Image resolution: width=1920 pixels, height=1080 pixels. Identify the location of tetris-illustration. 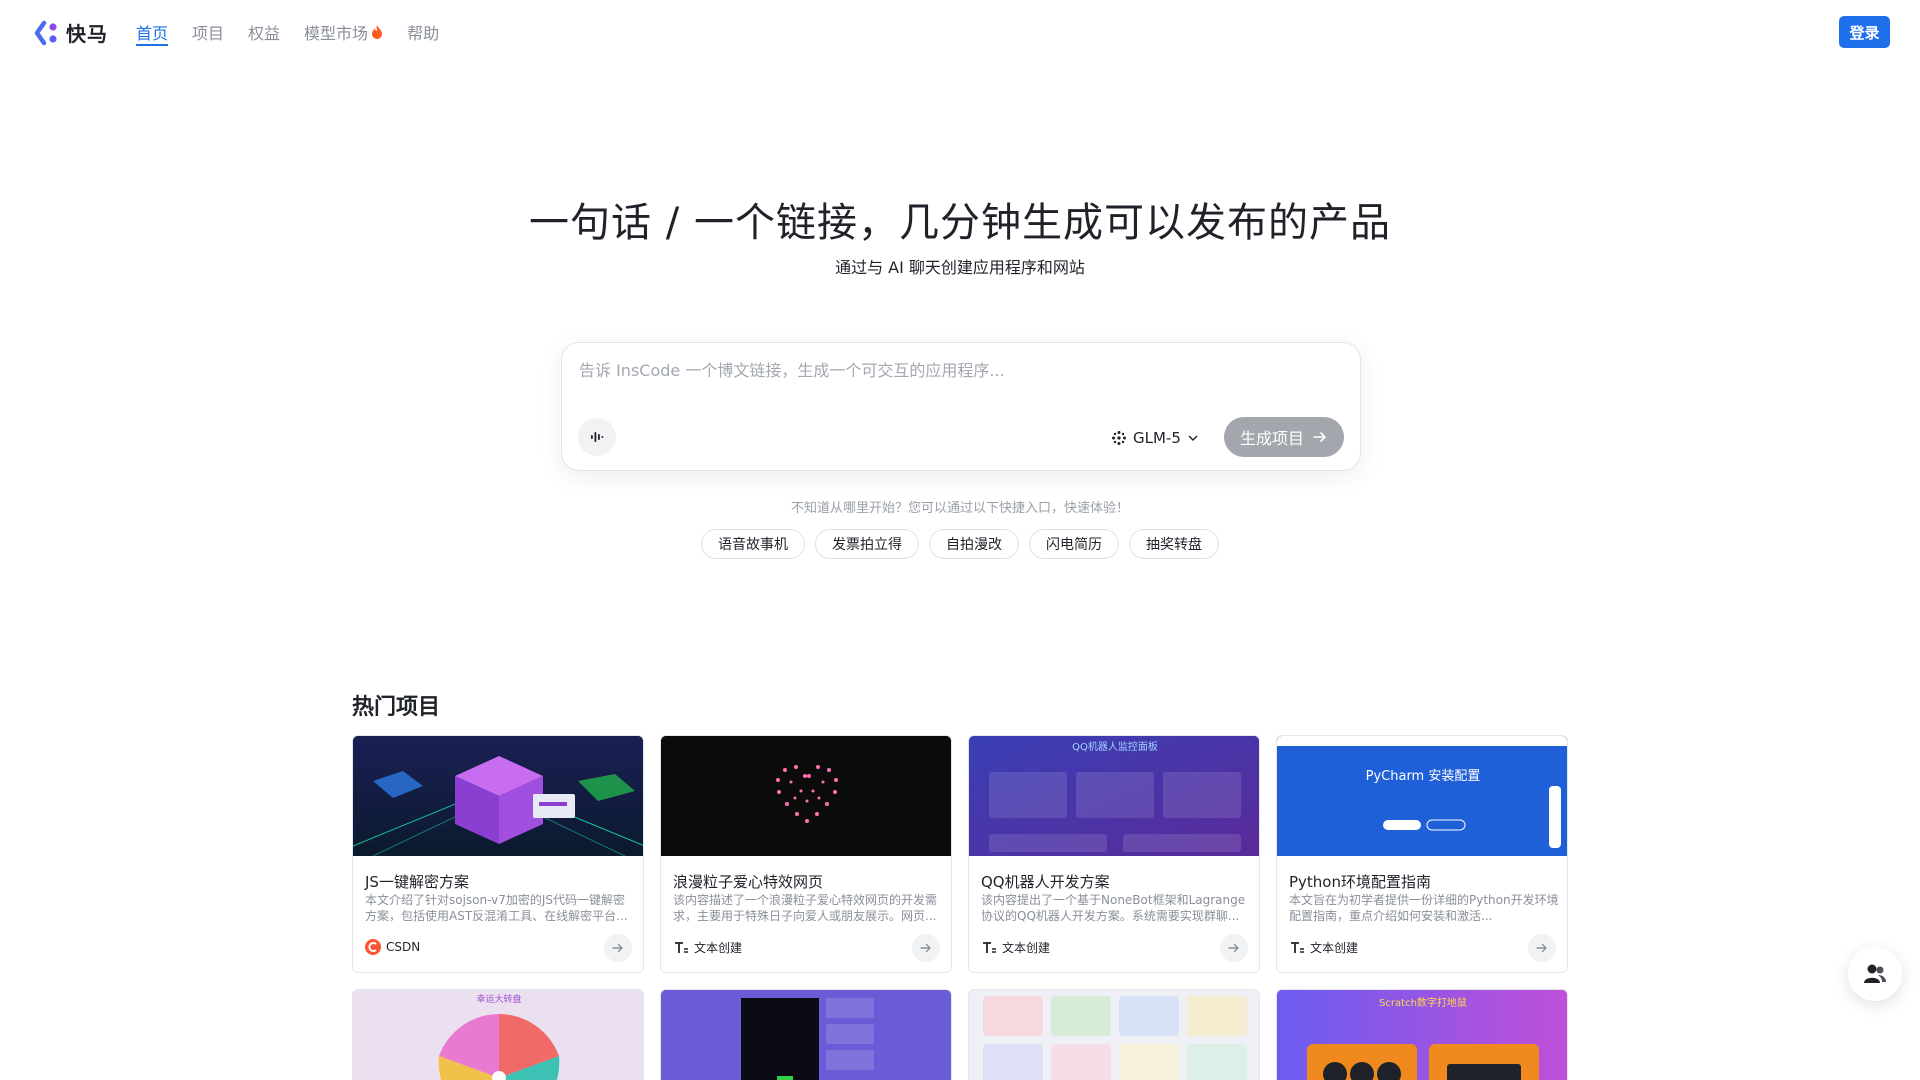
(806, 1035).